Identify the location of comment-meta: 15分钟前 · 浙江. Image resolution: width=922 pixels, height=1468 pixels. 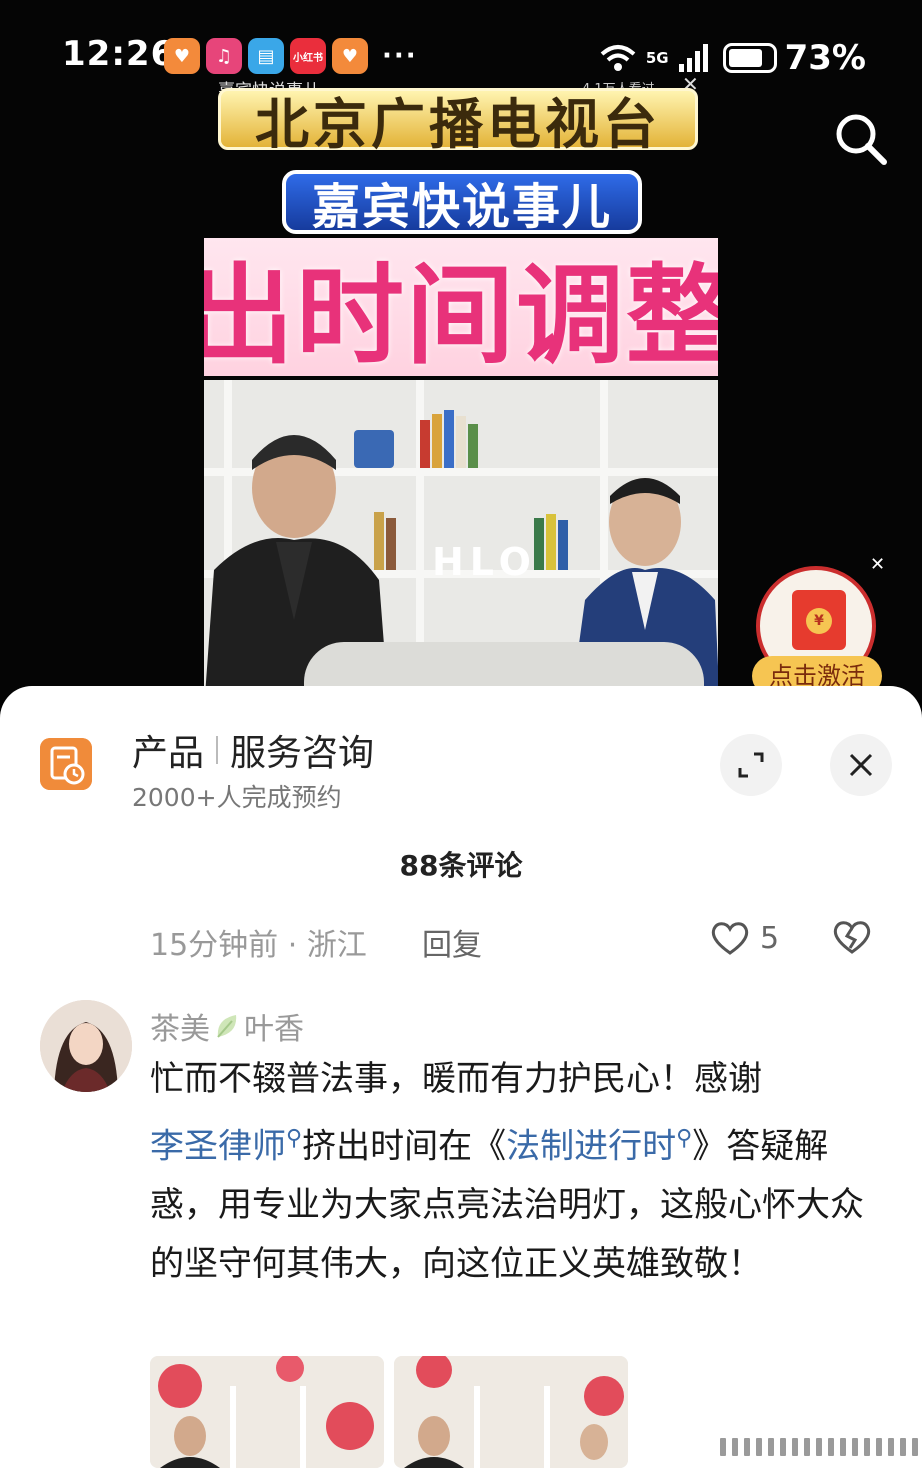
(258, 945).